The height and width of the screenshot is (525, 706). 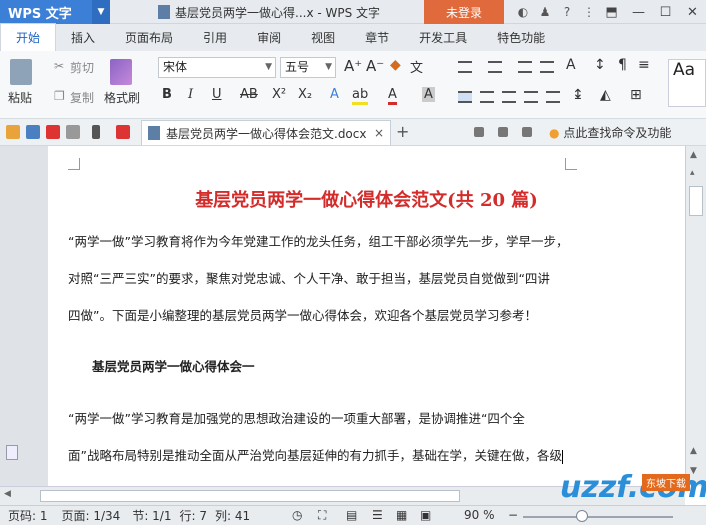 I want to click on menu-icon: ⋮, so click(x=589, y=12).